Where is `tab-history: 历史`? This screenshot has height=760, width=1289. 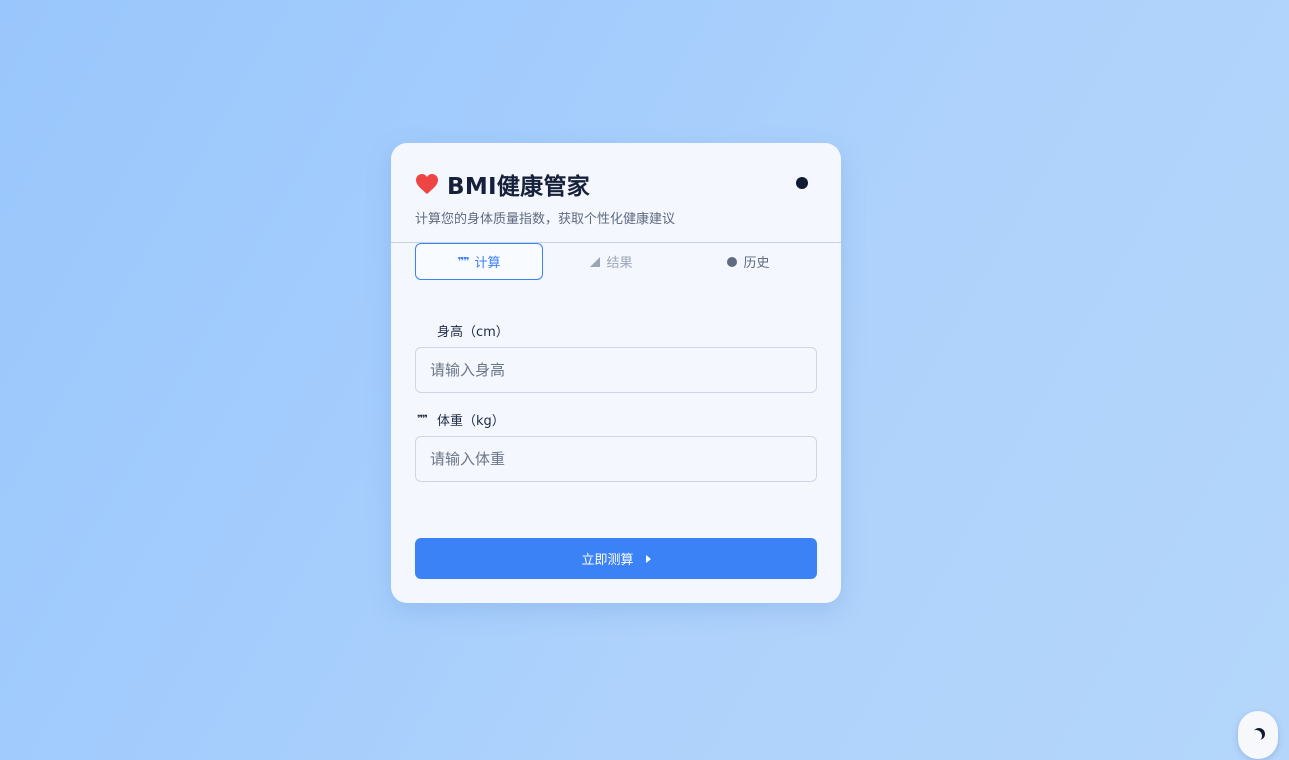 tab-history: 历史 is located at coordinates (748, 261).